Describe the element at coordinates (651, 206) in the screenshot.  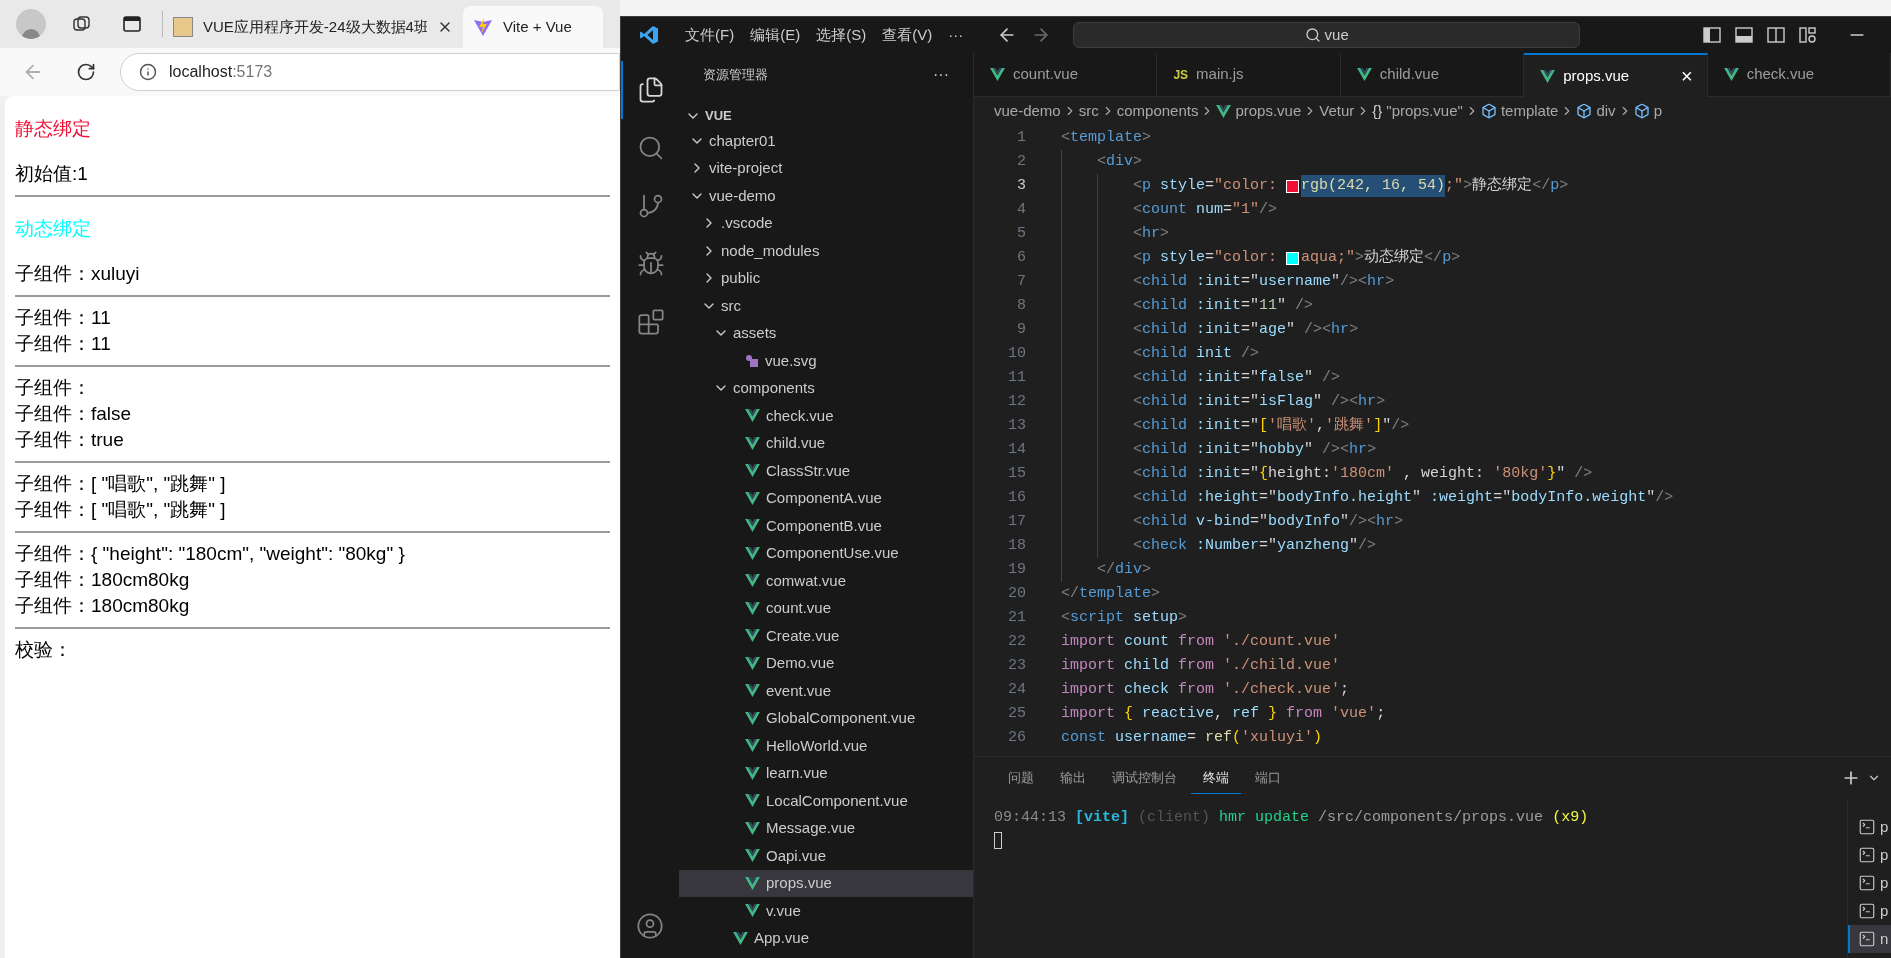
I see `branch-icon` at that location.